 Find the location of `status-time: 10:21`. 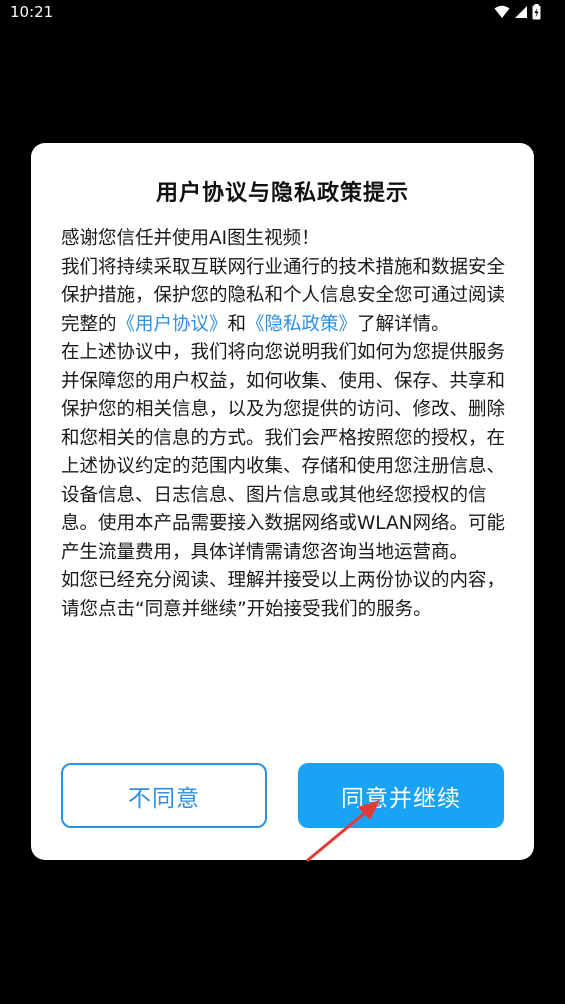

status-time: 10:21 is located at coordinates (32, 12).